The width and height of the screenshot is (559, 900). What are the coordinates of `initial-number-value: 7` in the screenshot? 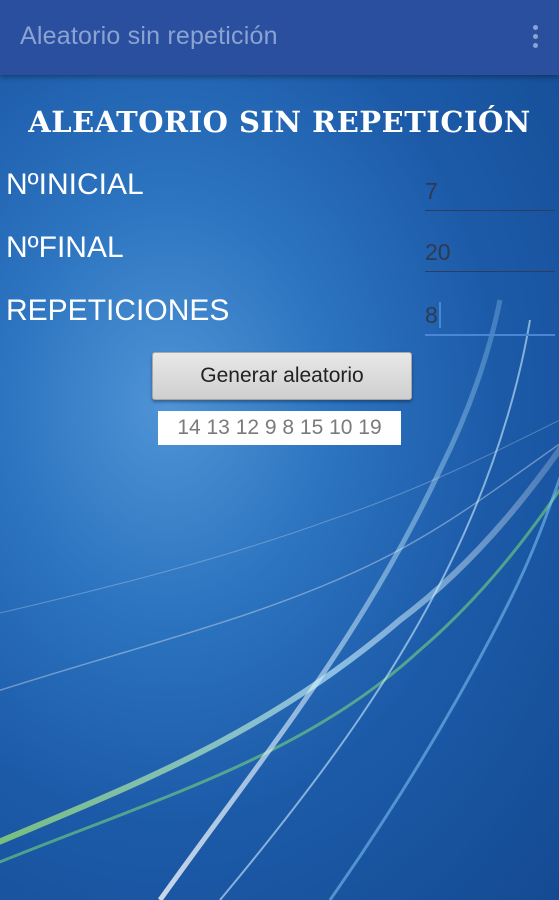 It's located at (431, 191).